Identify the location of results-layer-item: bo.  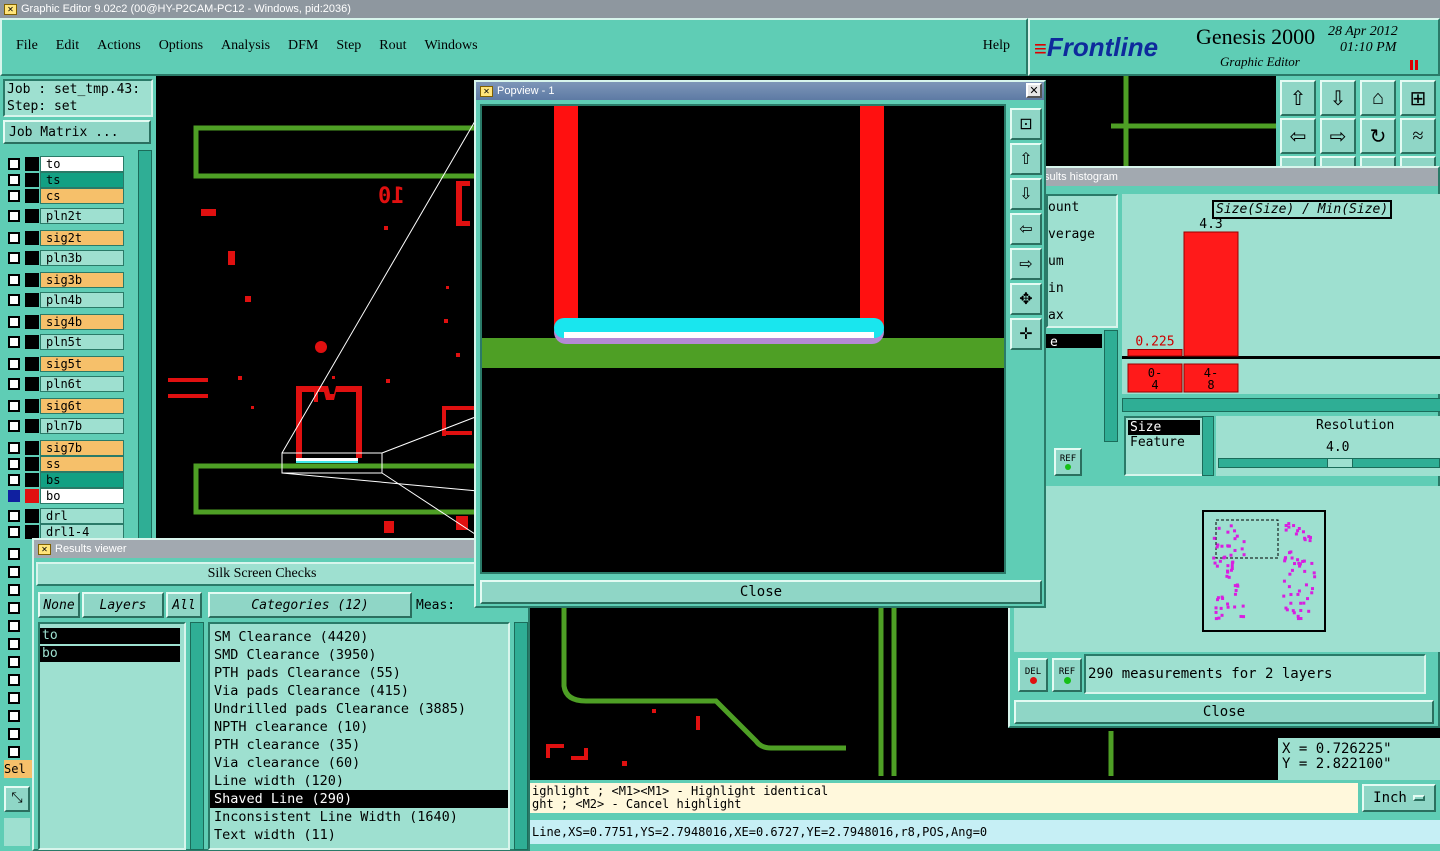
(110, 654).